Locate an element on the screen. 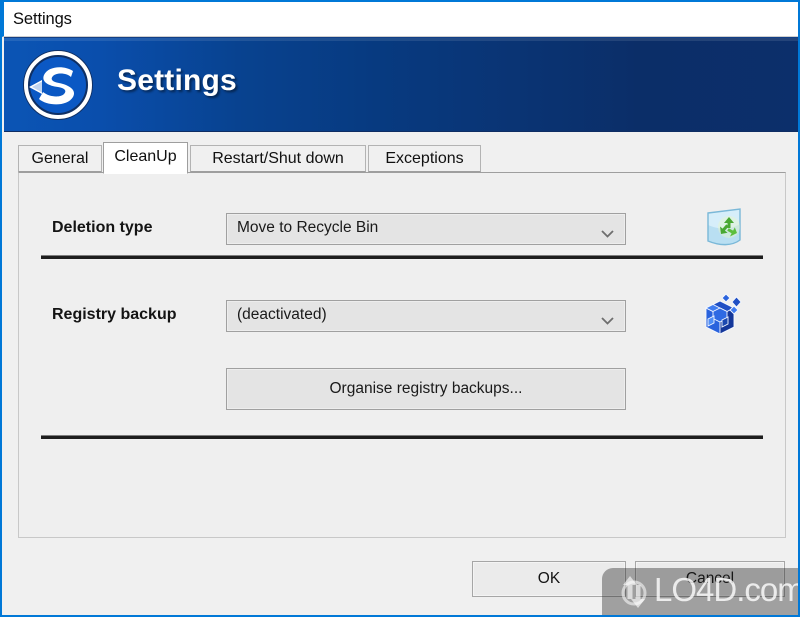 The height and width of the screenshot is (617, 800). banner-highlight is located at coordinates (401, 39).